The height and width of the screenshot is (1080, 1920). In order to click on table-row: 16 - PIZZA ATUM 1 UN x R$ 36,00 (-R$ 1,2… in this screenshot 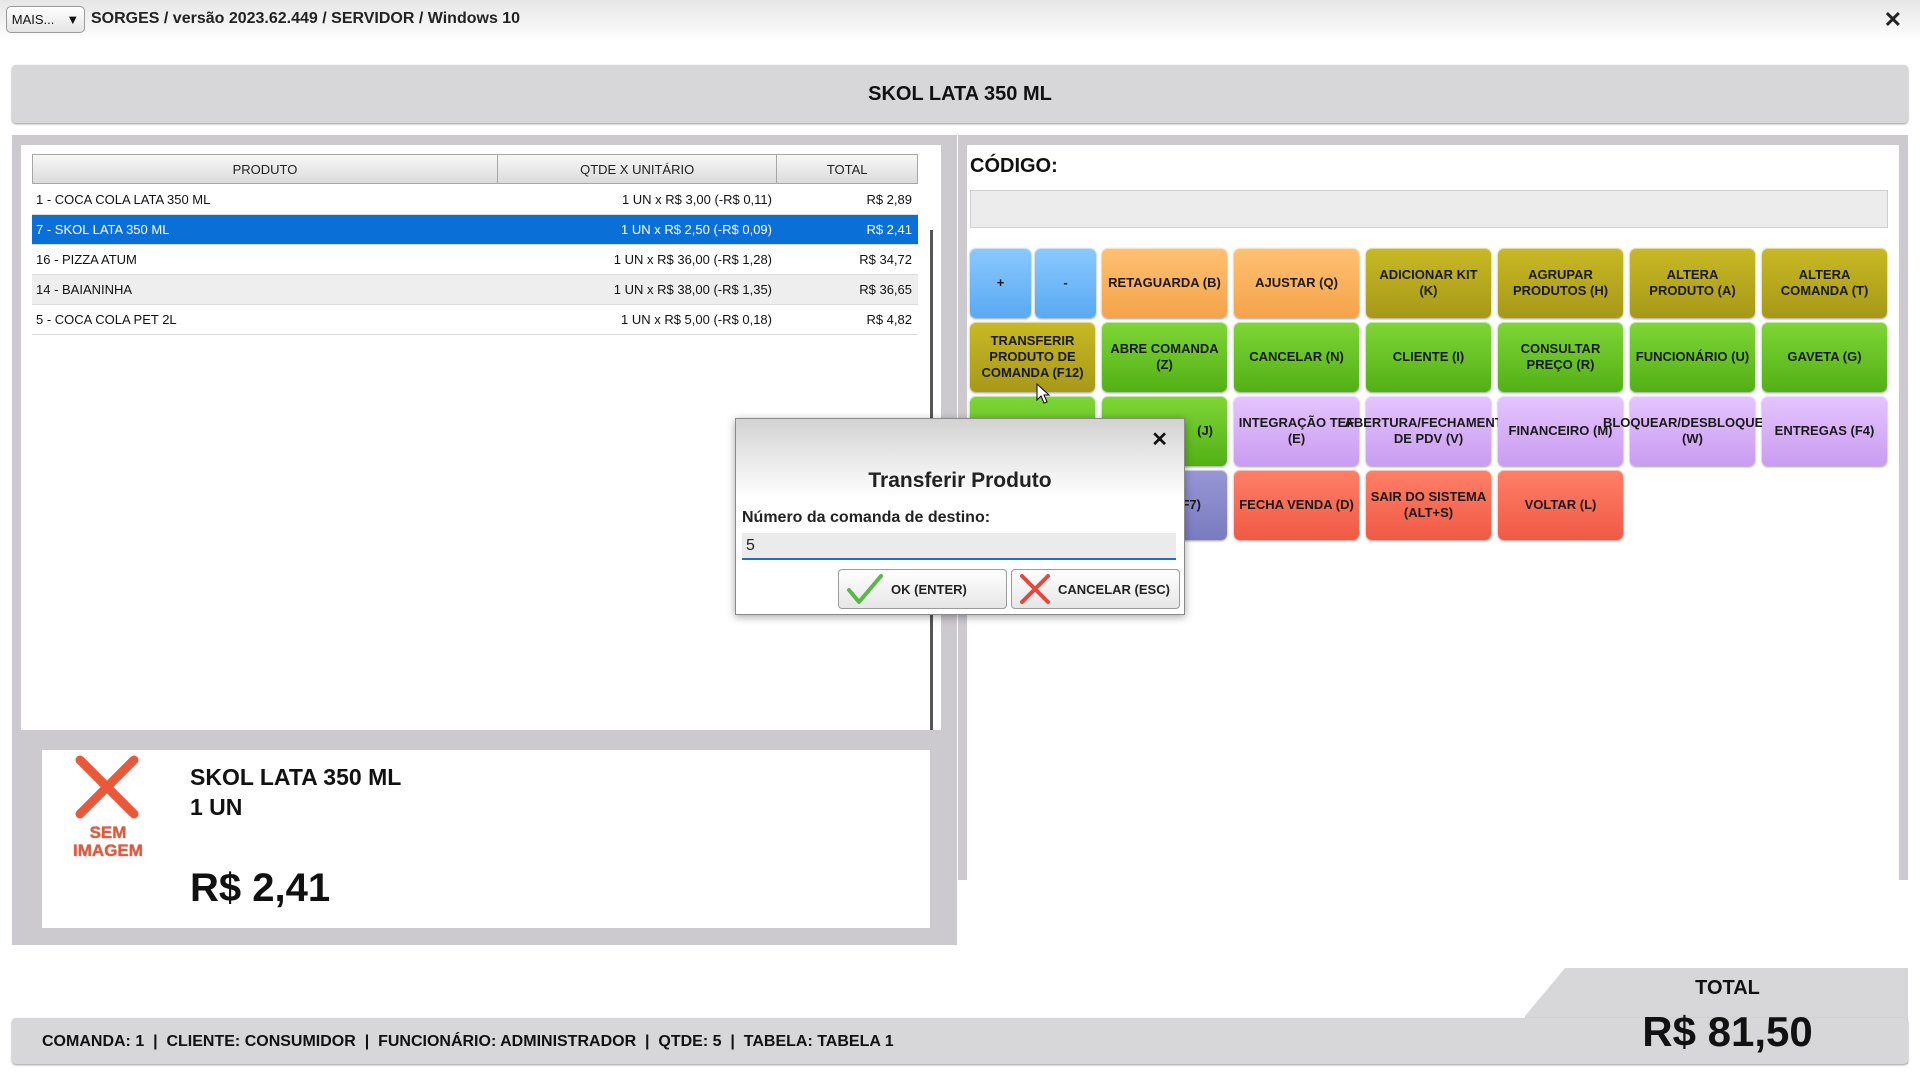, I will do `click(475, 260)`.